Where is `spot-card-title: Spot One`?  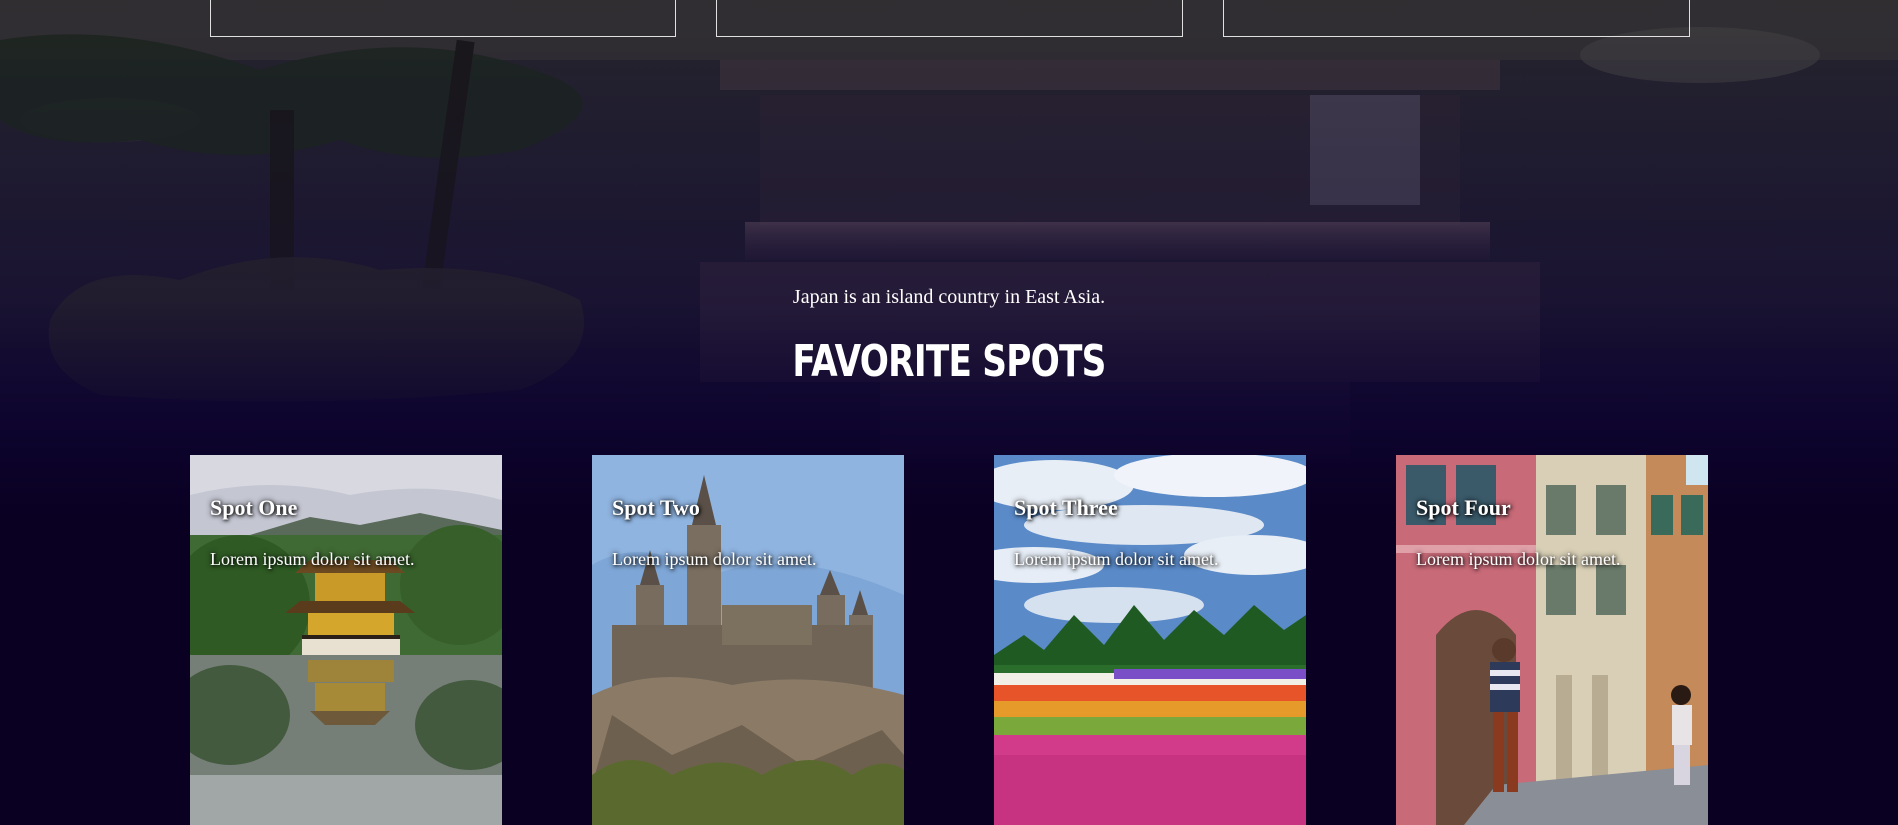 spot-card-title: Spot One is located at coordinates (254, 507).